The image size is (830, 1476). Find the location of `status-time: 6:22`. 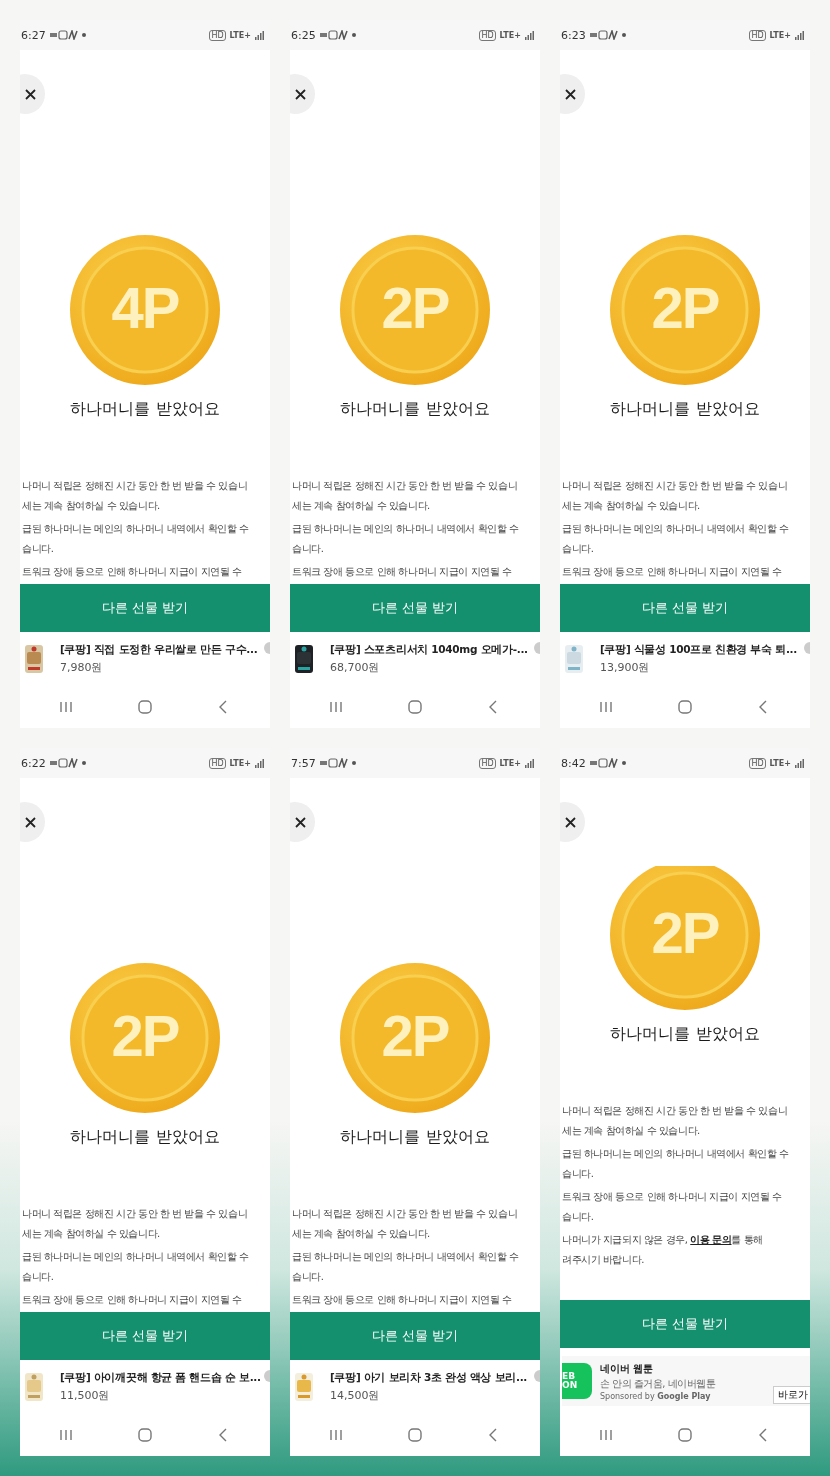

status-time: 6:22 is located at coordinates (33, 763).